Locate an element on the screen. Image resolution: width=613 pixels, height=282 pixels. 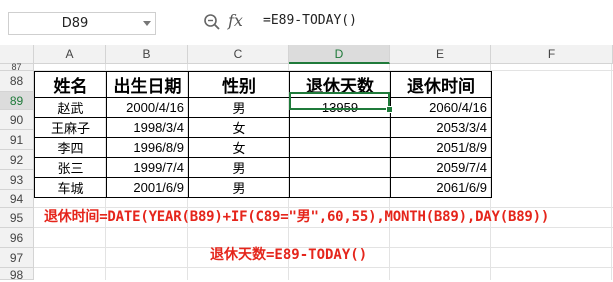
cell-retire: 2060/4/16 is located at coordinates (441, 107).